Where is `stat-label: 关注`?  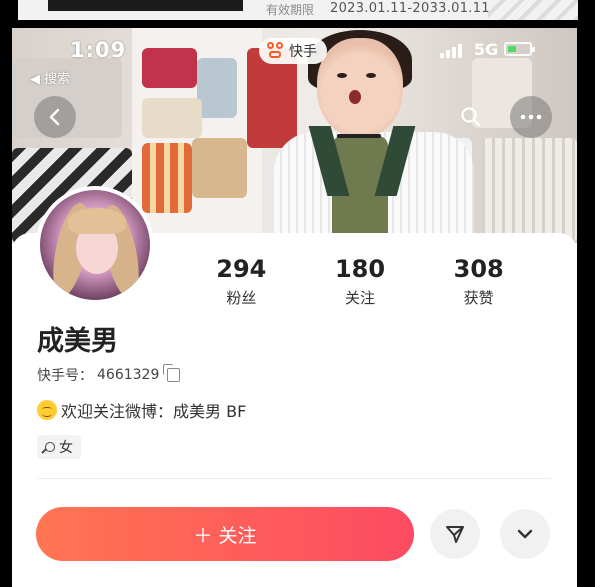 stat-label: 关注 is located at coordinates (360, 298).